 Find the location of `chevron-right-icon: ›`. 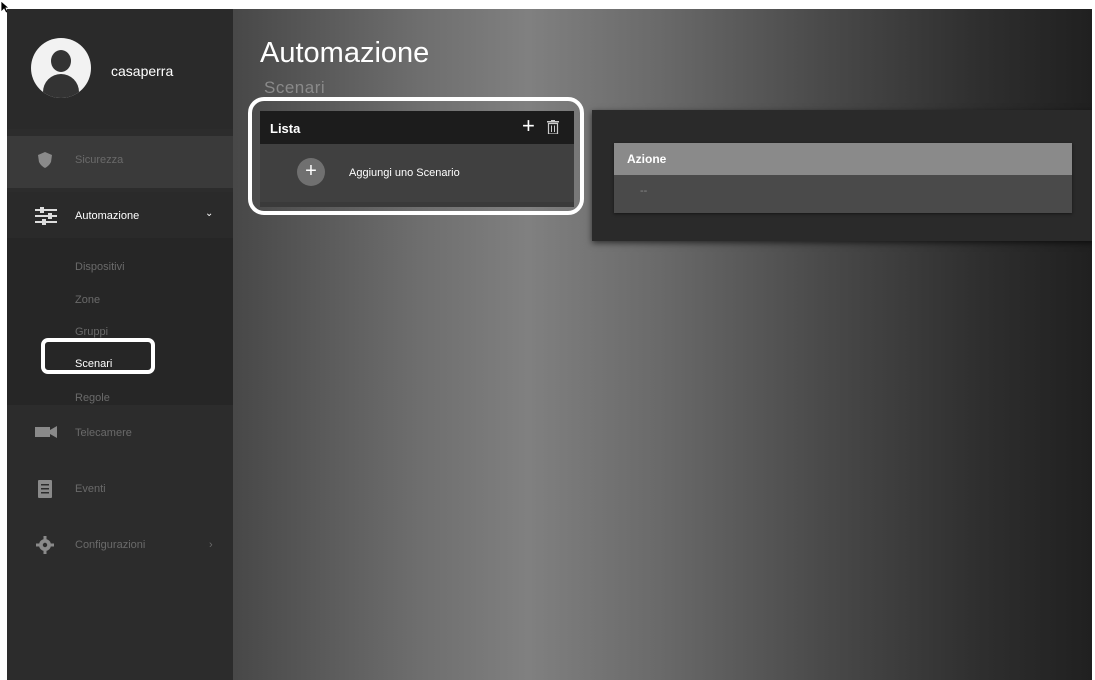

chevron-right-icon: › is located at coordinates (211, 545).